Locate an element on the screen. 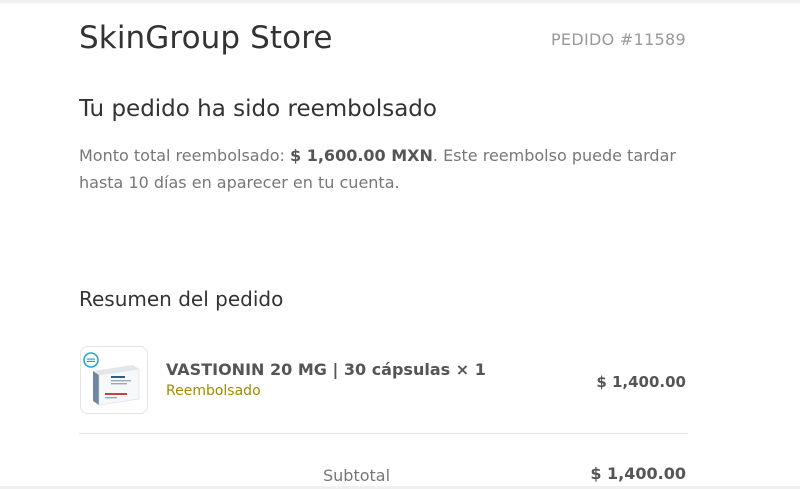 Image resolution: width=800 pixels, height=489 pixels. product-price: $ 1,400.00 is located at coordinates (641, 382).